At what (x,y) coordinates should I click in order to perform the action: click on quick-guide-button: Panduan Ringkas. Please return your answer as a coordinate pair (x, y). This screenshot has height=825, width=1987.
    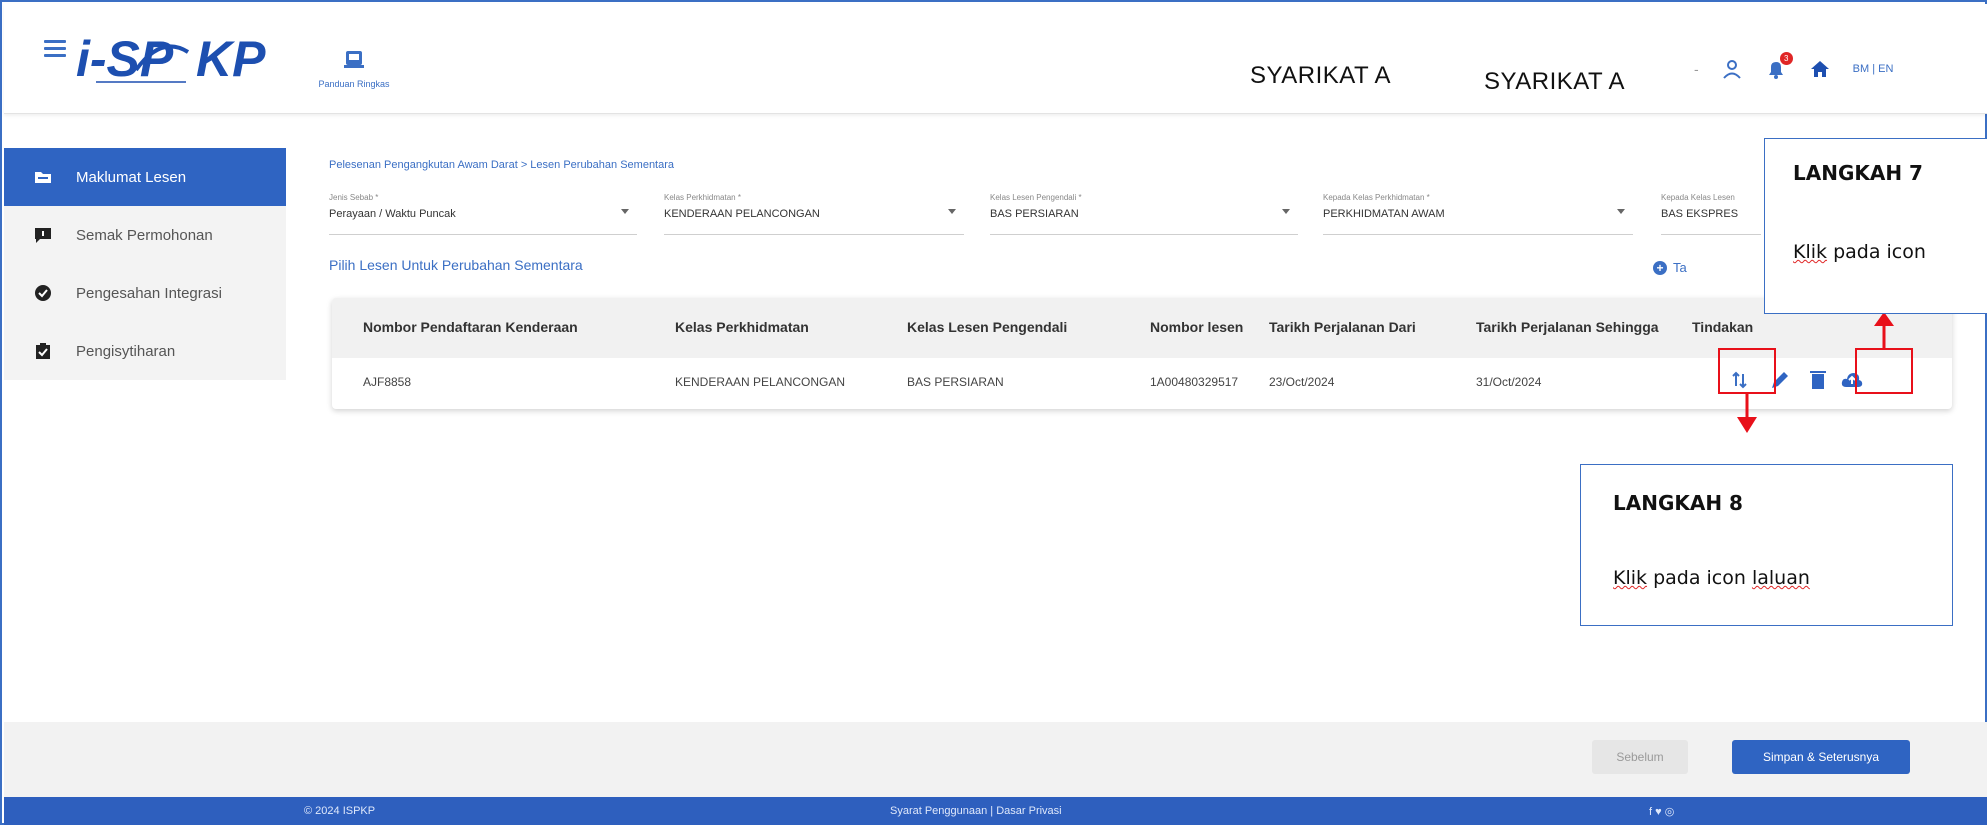
    Looking at the image, I should click on (354, 69).